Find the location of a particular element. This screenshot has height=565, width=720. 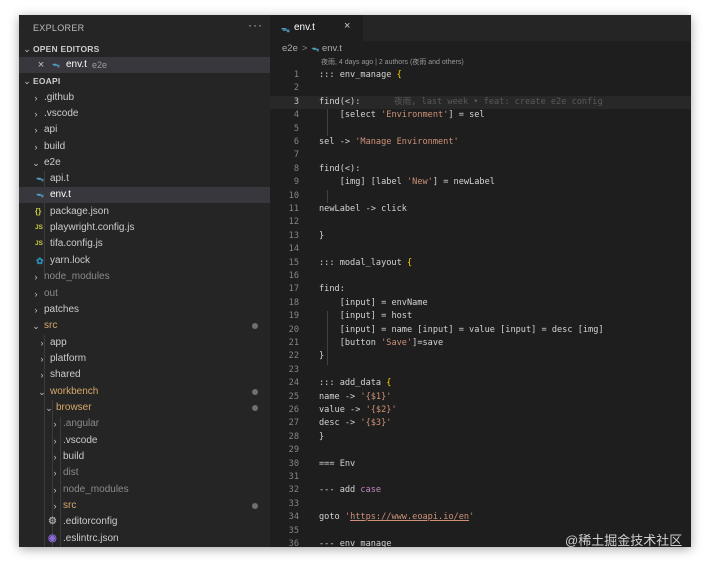

tree-item-github: › .github is located at coordinates (144, 98).